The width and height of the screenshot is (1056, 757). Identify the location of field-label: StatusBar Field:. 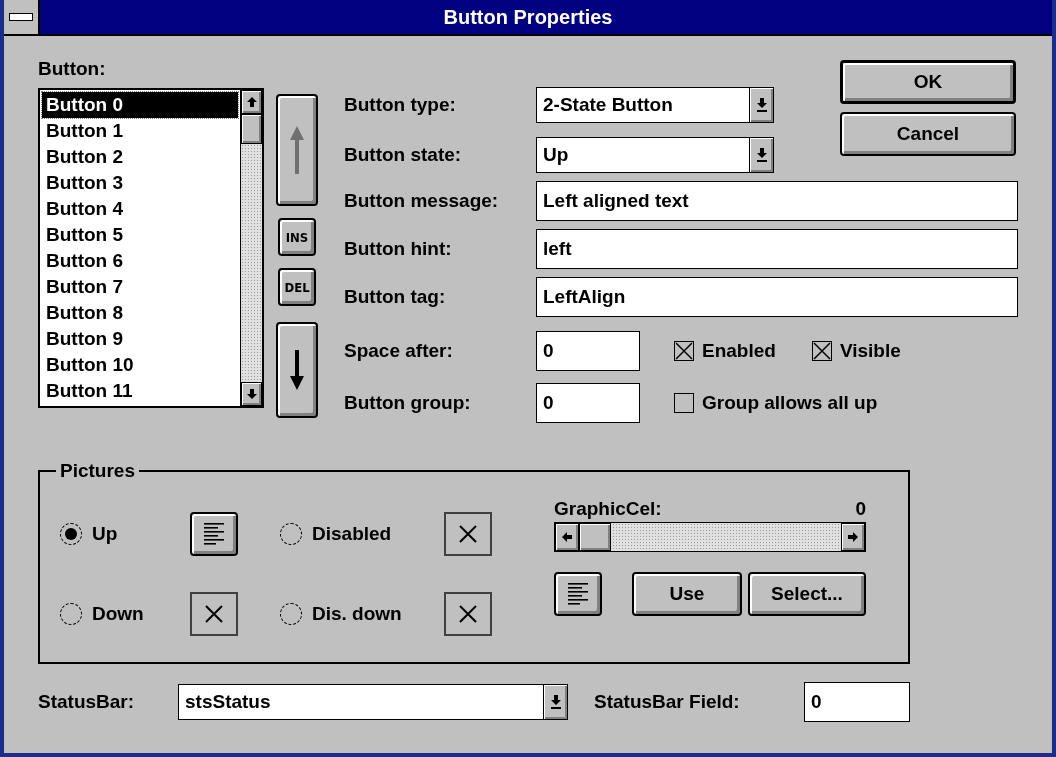
(667, 702).